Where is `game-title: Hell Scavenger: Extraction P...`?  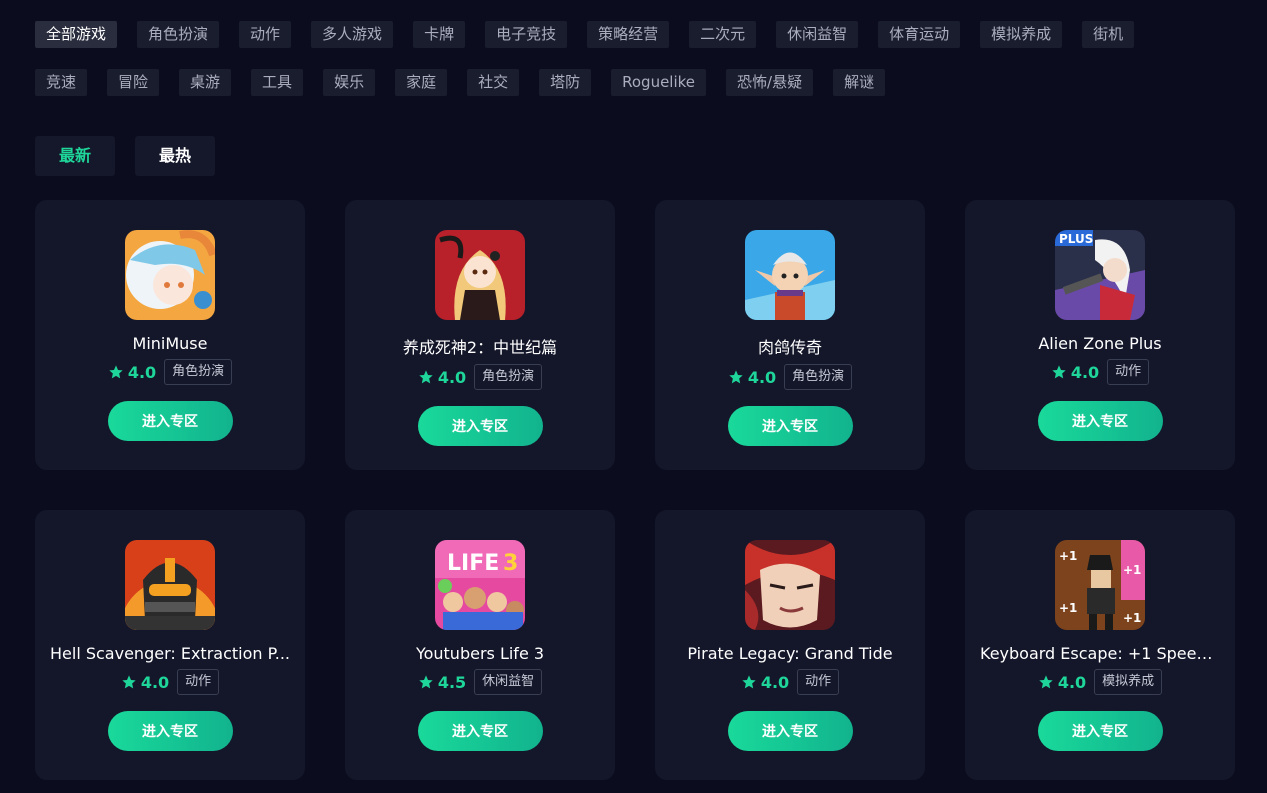
game-title: Hell Scavenger: Extraction P... is located at coordinates (170, 653).